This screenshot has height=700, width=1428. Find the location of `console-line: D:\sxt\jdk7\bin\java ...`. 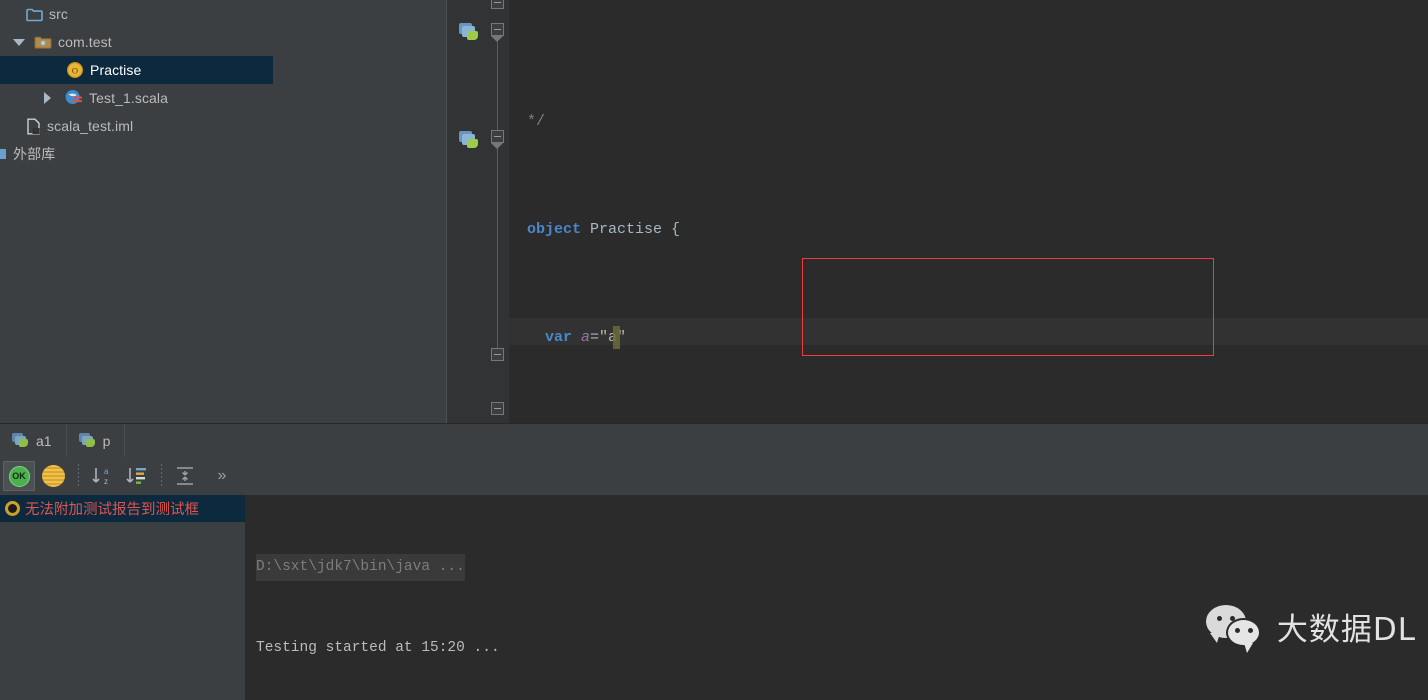

console-line: D:\sxt\jdk7\bin\java ... is located at coordinates (842, 567).